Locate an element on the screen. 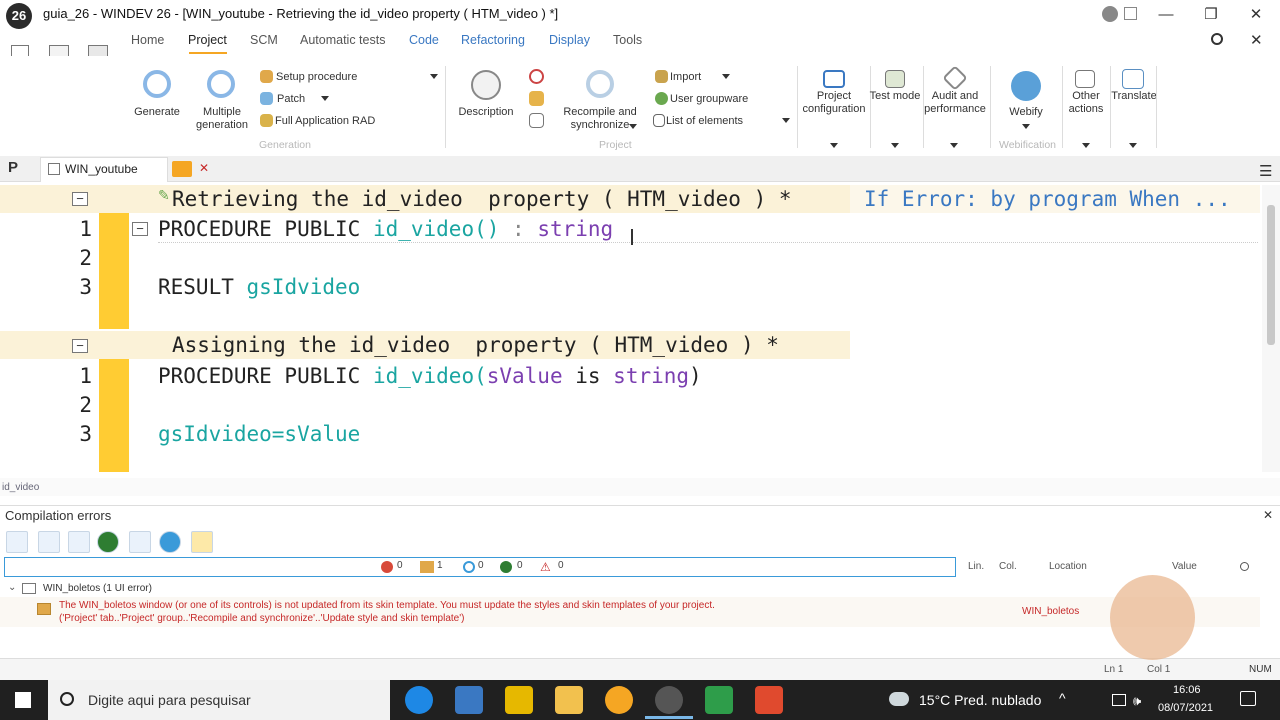 The width and height of the screenshot is (1280, 720). tray-network-icon is located at coordinates (1119, 700).